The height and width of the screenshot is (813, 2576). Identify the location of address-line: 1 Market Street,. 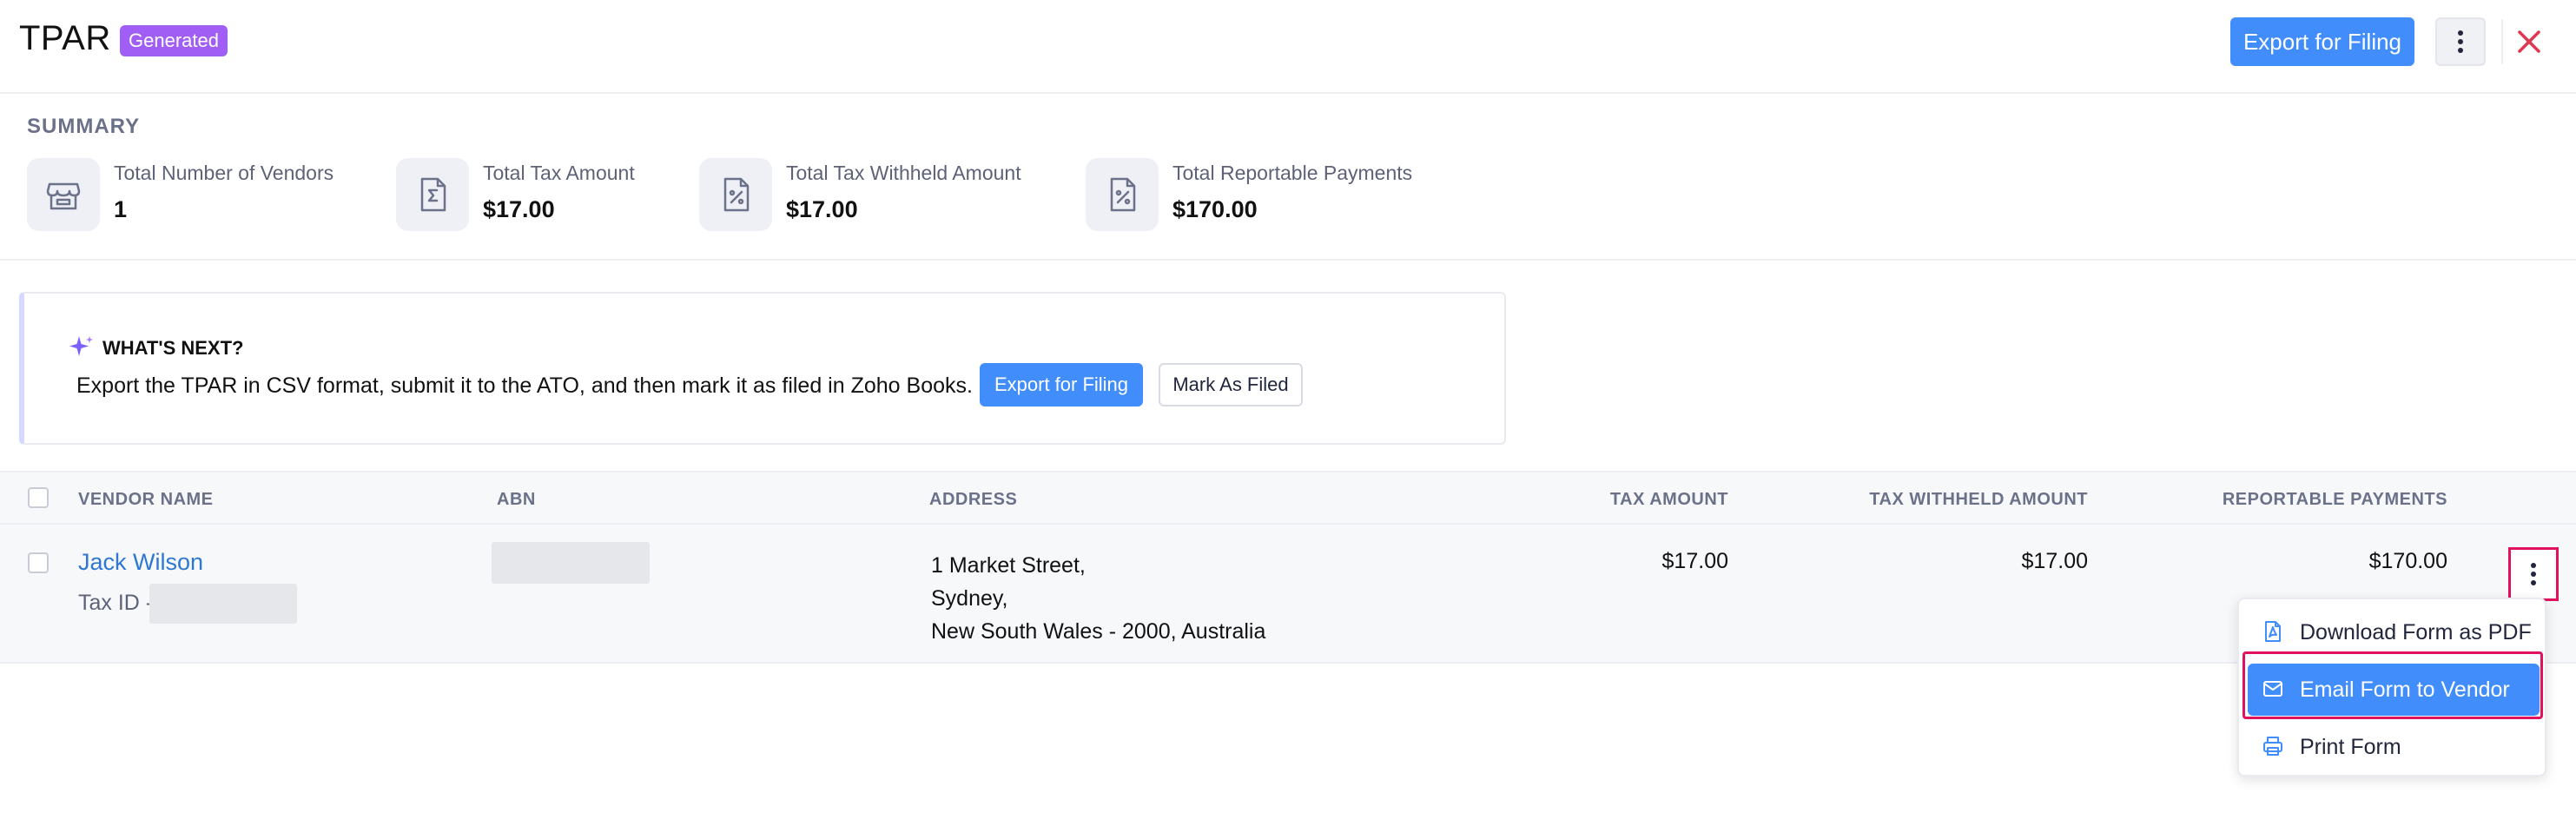
(1009, 565).